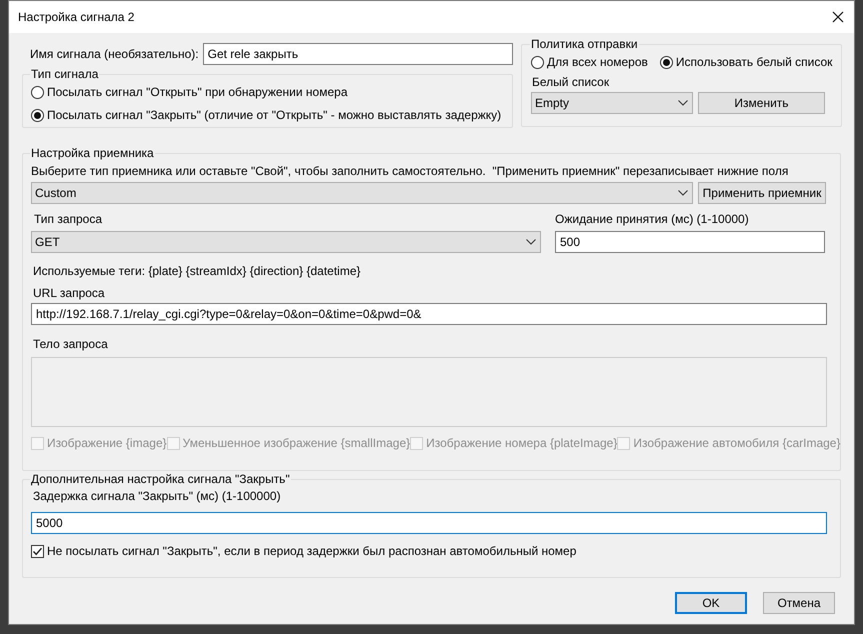 The image size is (863, 634). What do you see at coordinates (357, 53) in the screenshot?
I see `input-field: Get rele закрыть` at bounding box center [357, 53].